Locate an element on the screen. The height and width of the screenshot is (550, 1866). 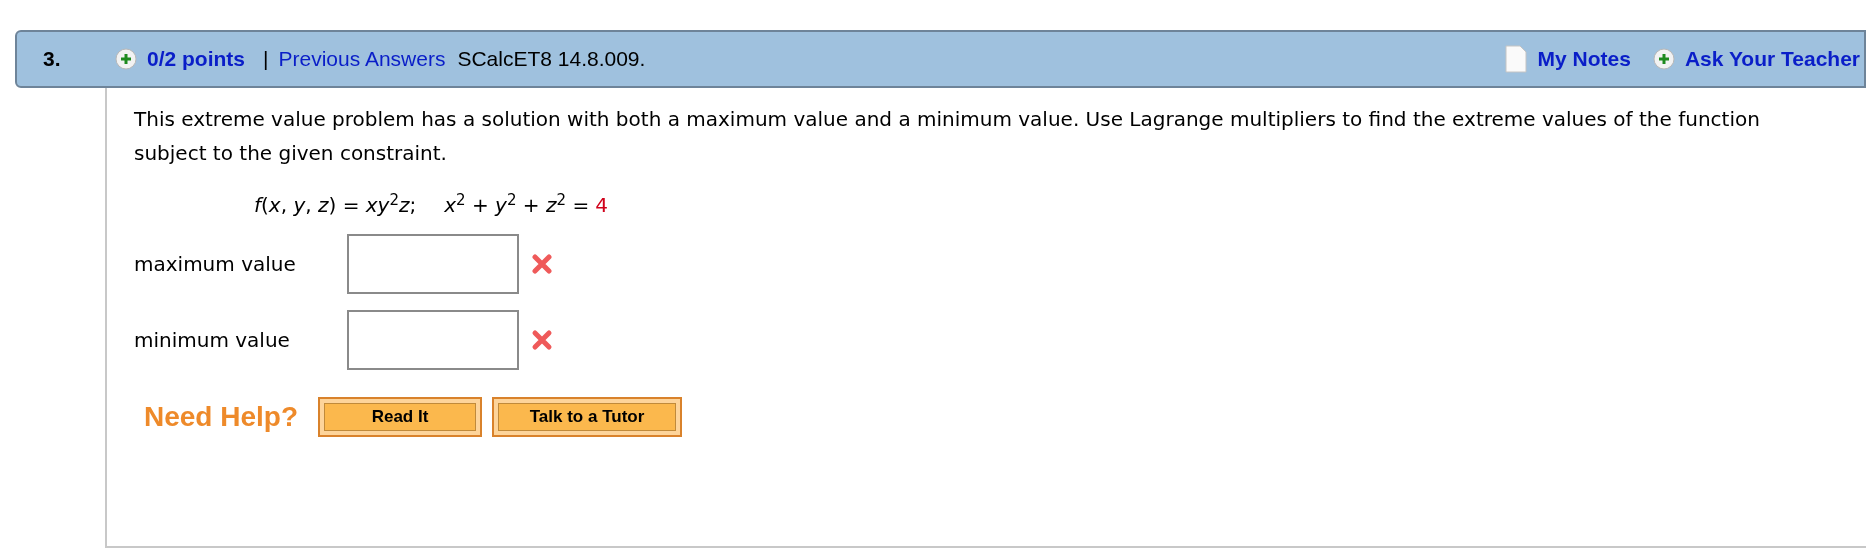
ask-teacher-link: Ask Your Teacher is located at coordinates (1772, 59).